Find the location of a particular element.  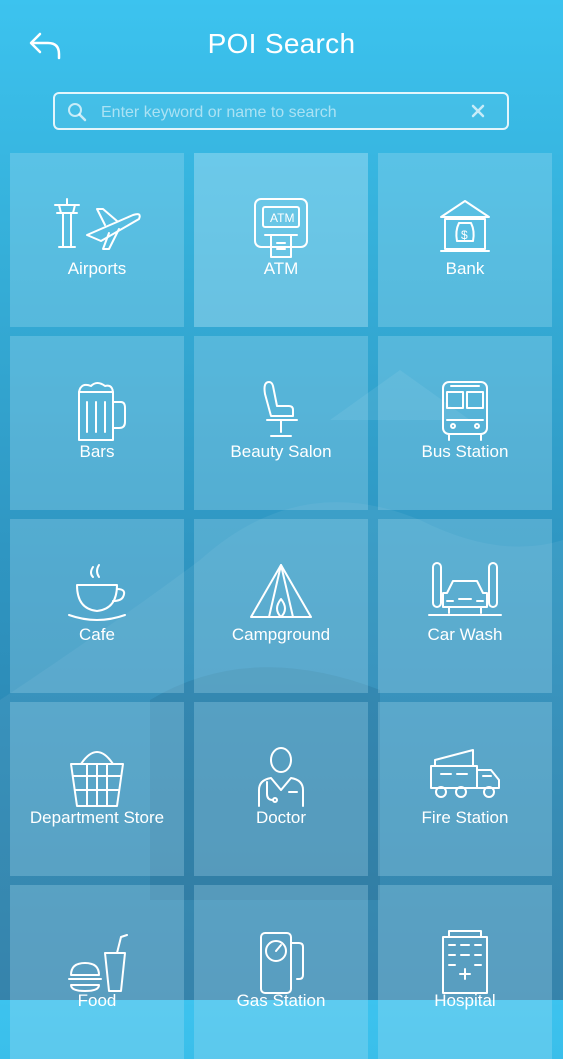

gas-pump-icon is located at coordinates (282, 963).